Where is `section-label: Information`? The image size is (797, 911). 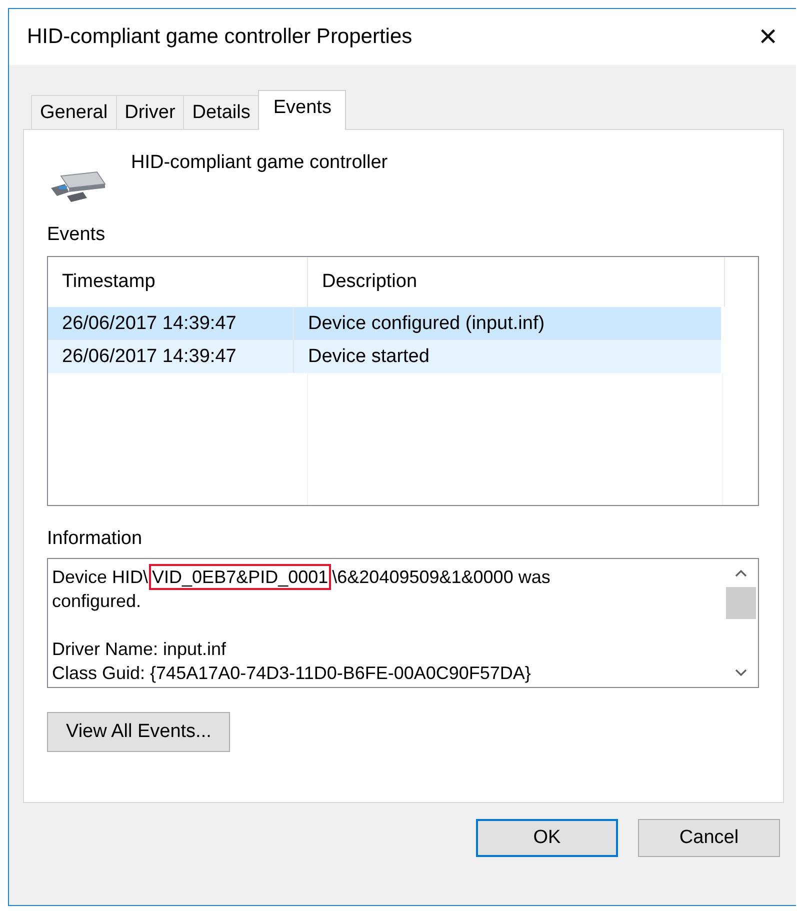 section-label: Information is located at coordinates (95, 539).